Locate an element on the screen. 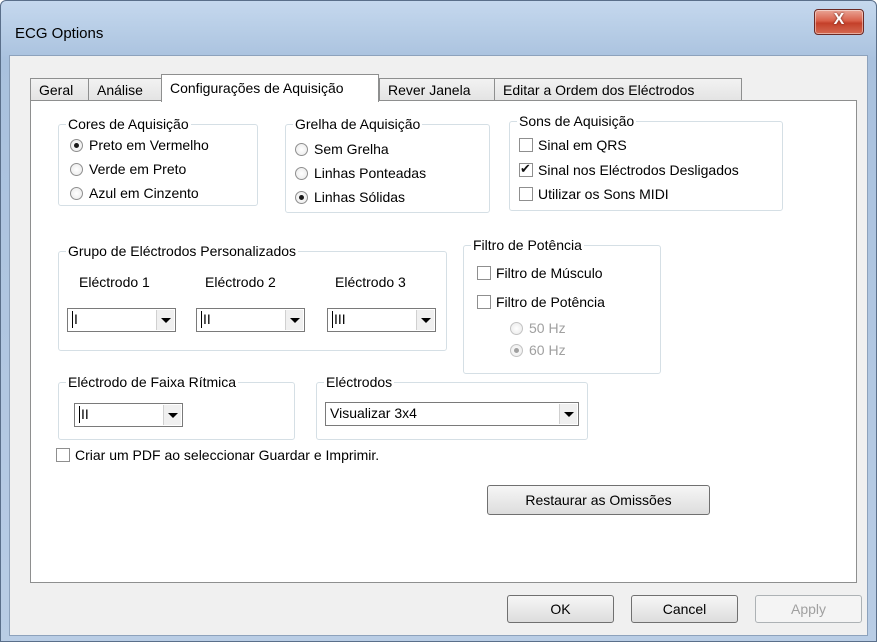 The width and height of the screenshot is (877, 642). tab-configuracoes-aquisicao: Configurações de Aquisição is located at coordinates (270, 88).